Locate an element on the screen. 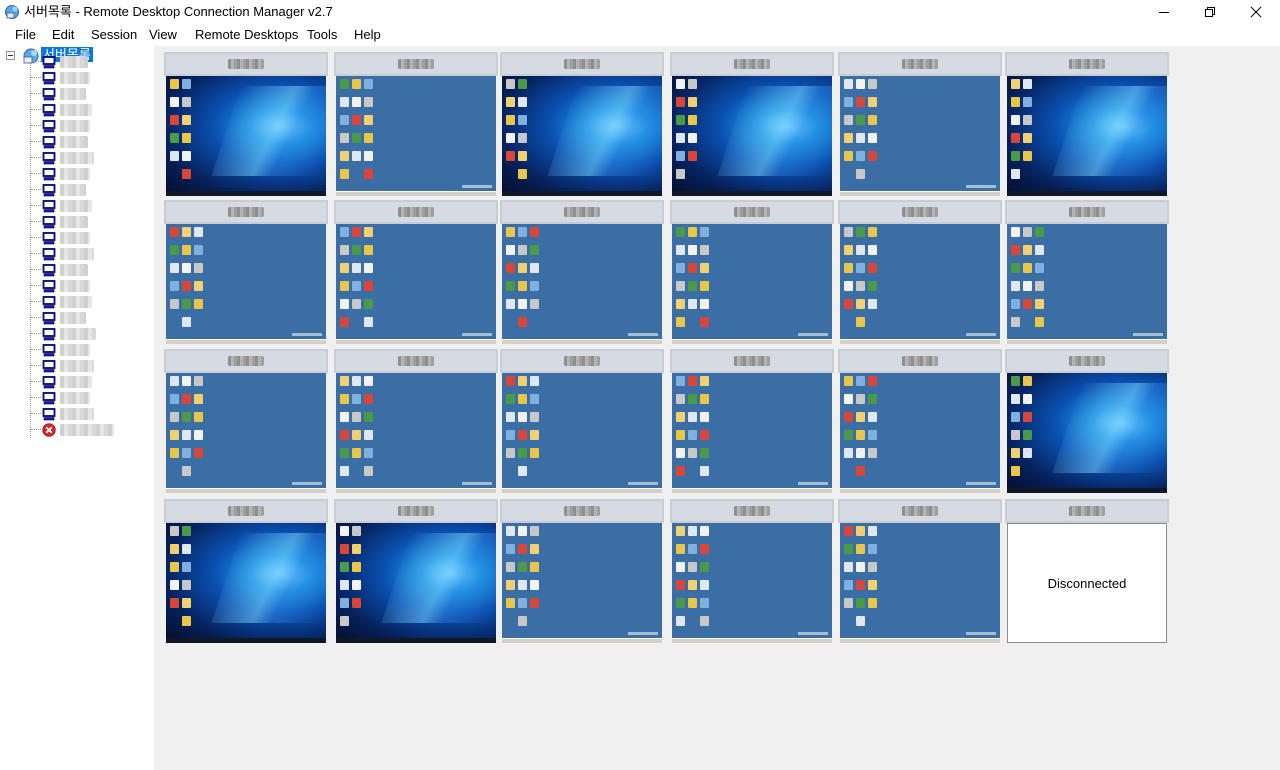 Image resolution: width=1280 pixels, height=770 pixels. menu-edit: Edit is located at coordinates (63, 35).